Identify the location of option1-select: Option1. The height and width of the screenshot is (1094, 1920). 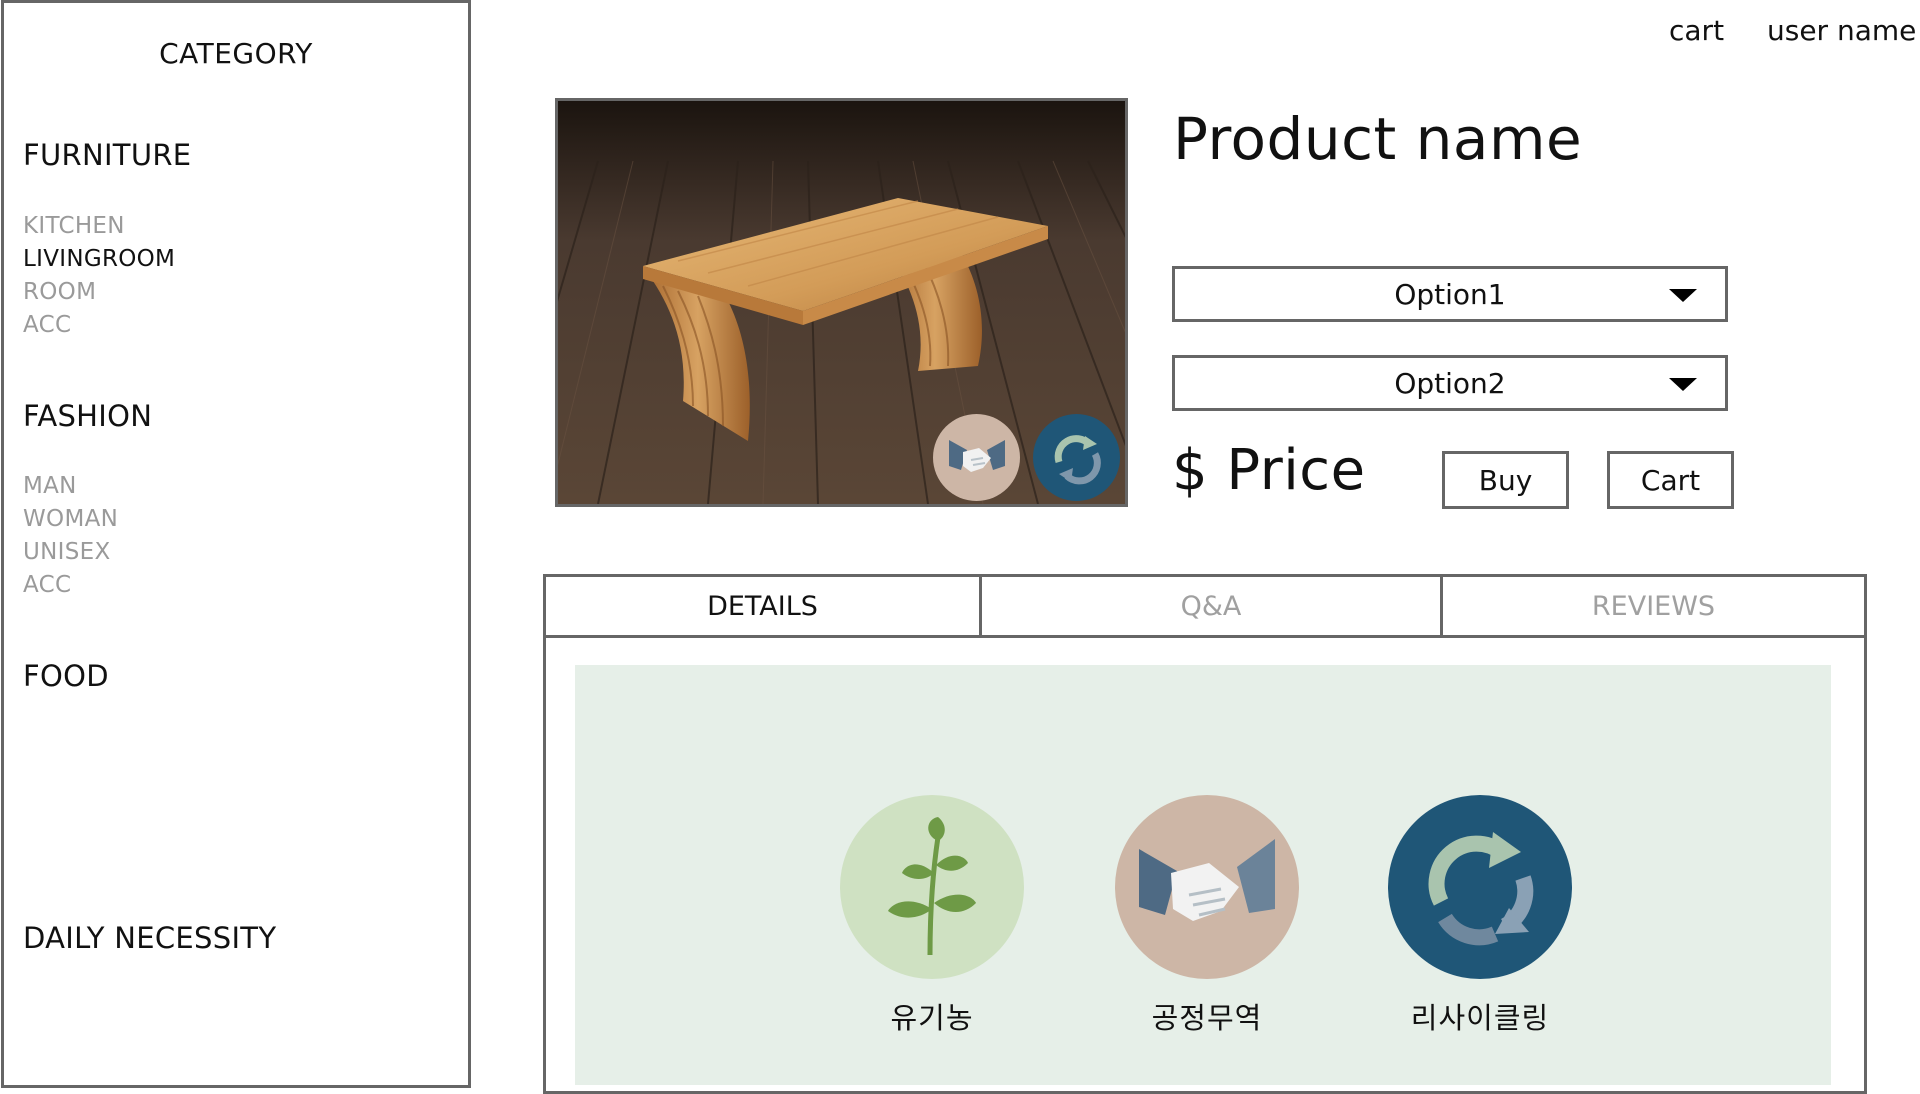
(1450, 294).